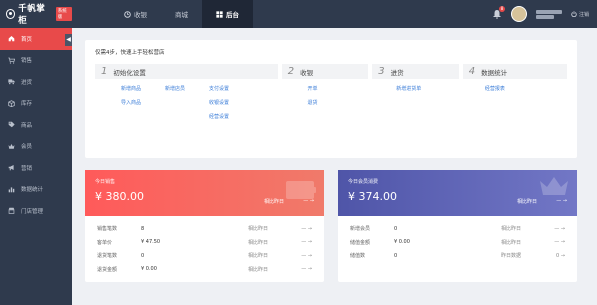 The height and width of the screenshot is (305, 597). What do you see at coordinates (219, 14) in the screenshot?
I see `grid-icon` at bounding box center [219, 14].